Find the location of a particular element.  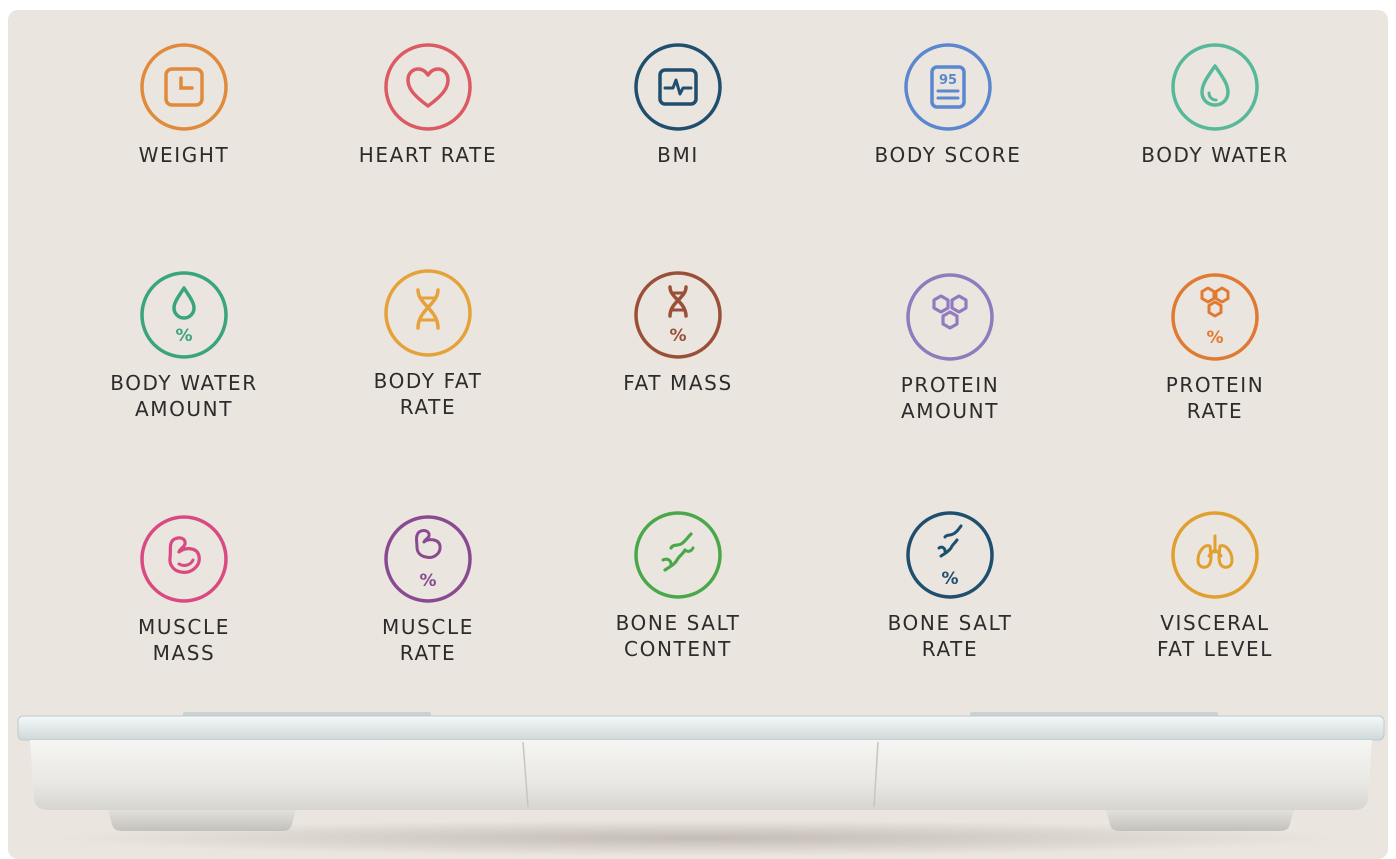

metric-protein-amount: PROTEIN AMOUNT is located at coordinates (950, 348).